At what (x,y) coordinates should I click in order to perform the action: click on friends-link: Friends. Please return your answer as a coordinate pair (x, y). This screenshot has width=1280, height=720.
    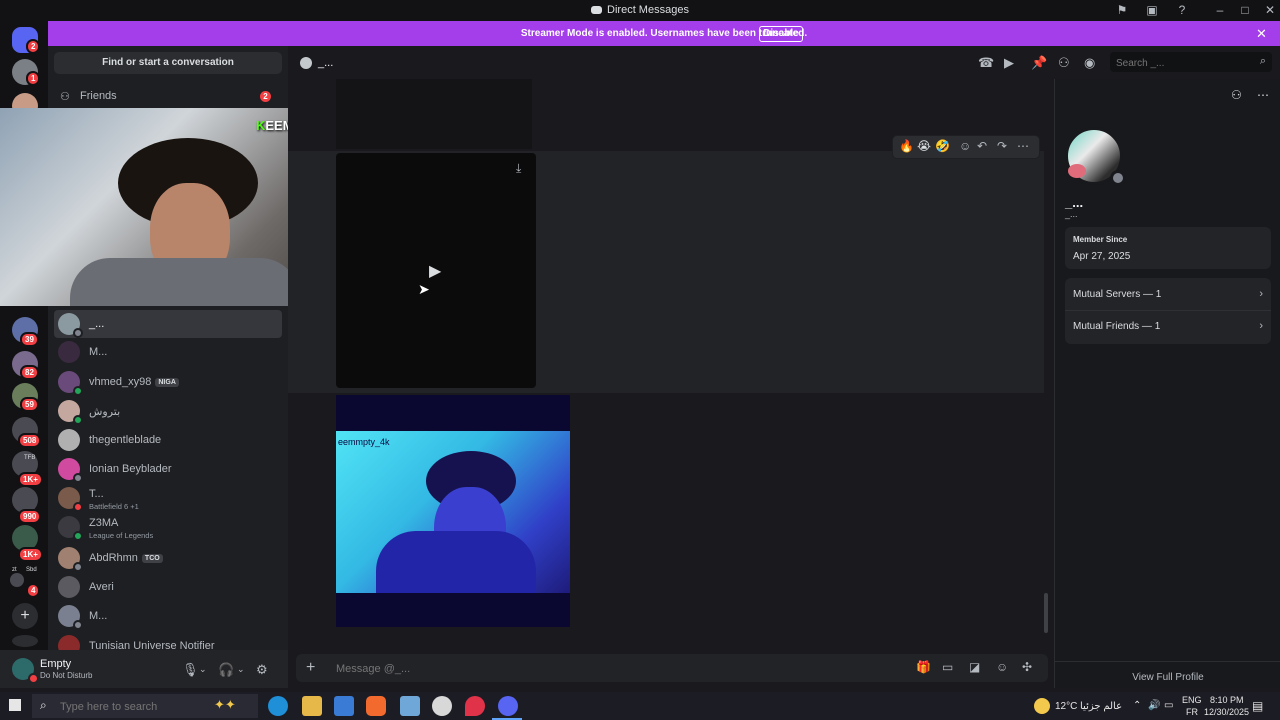
    Looking at the image, I should click on (98, 96).